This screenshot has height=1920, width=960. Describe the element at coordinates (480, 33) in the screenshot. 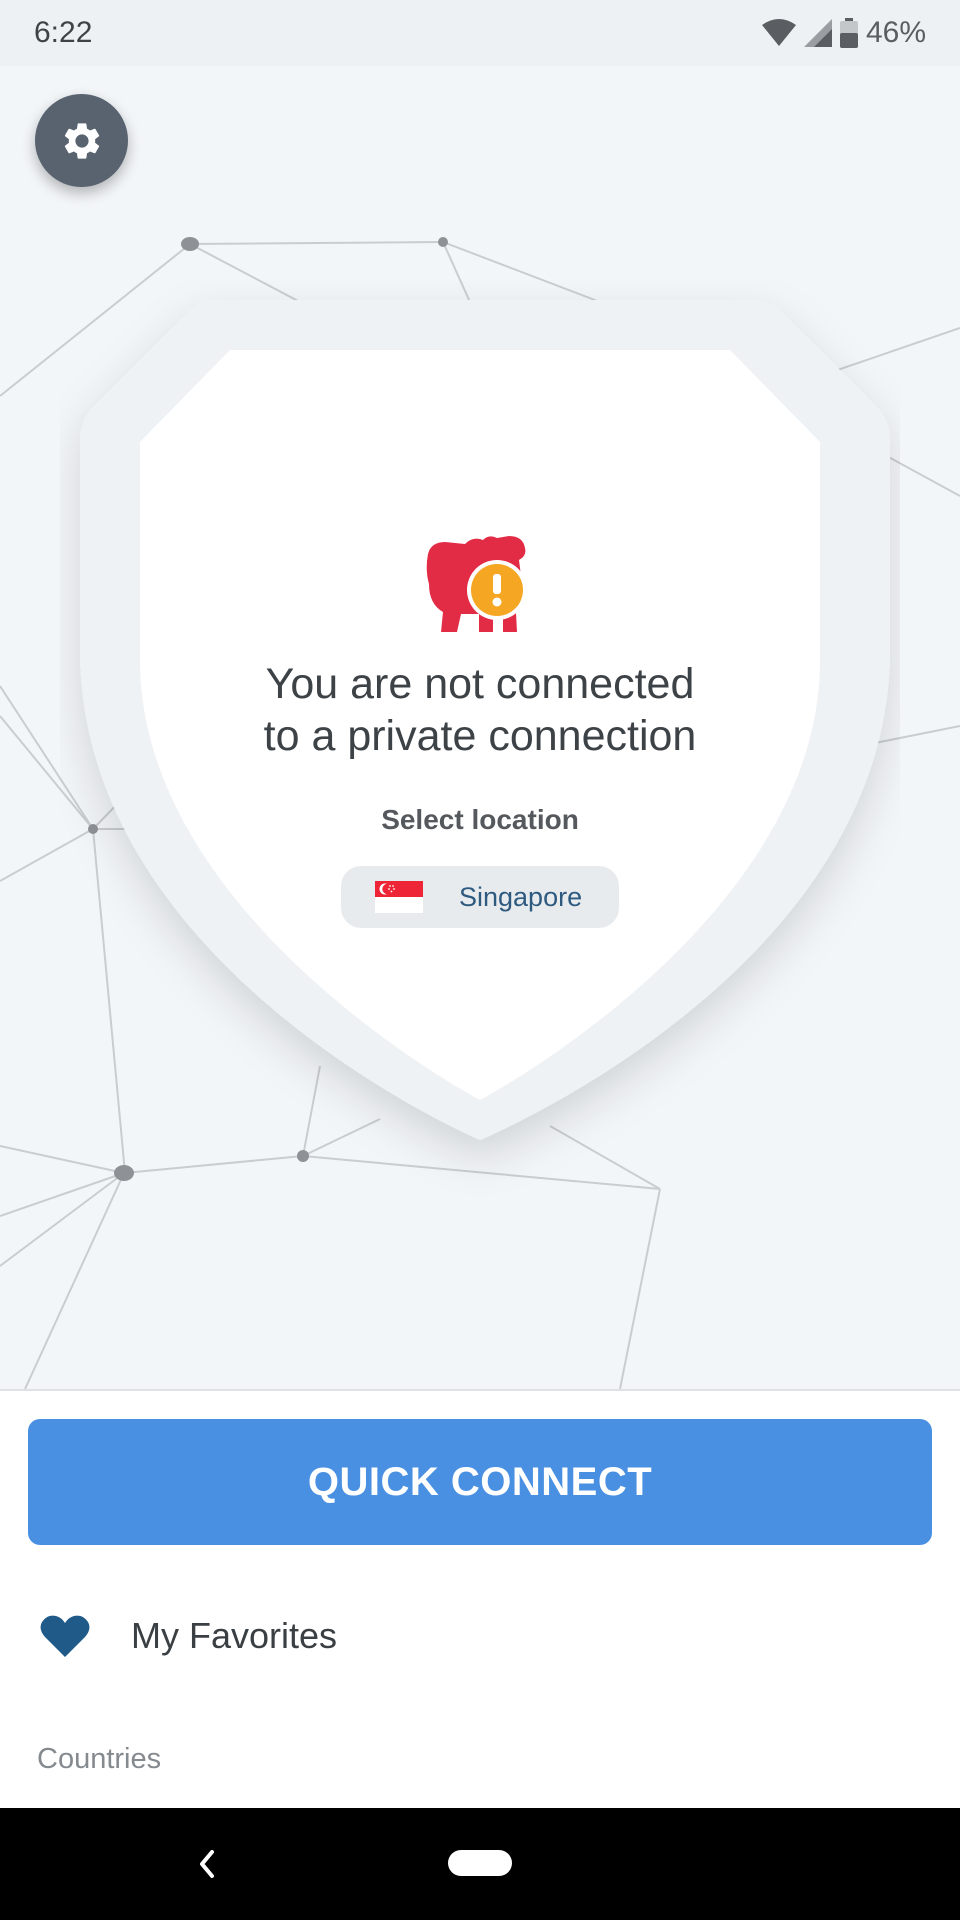

I see `status-bar: 6:22 46%` at that location.